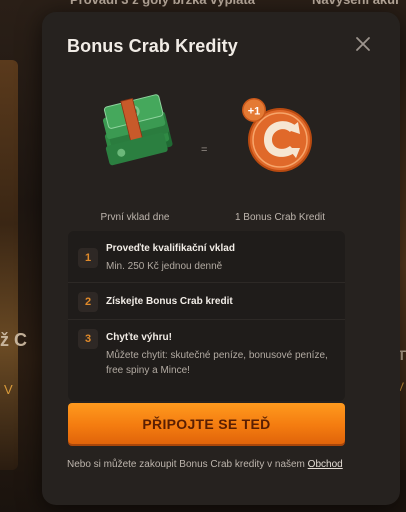 The image size is (406, 512). What do you see at coordinates (135, 217) in the screenshot?
I see `exchange-left-caption: První vklad dne` at bounding box center [135, 217].